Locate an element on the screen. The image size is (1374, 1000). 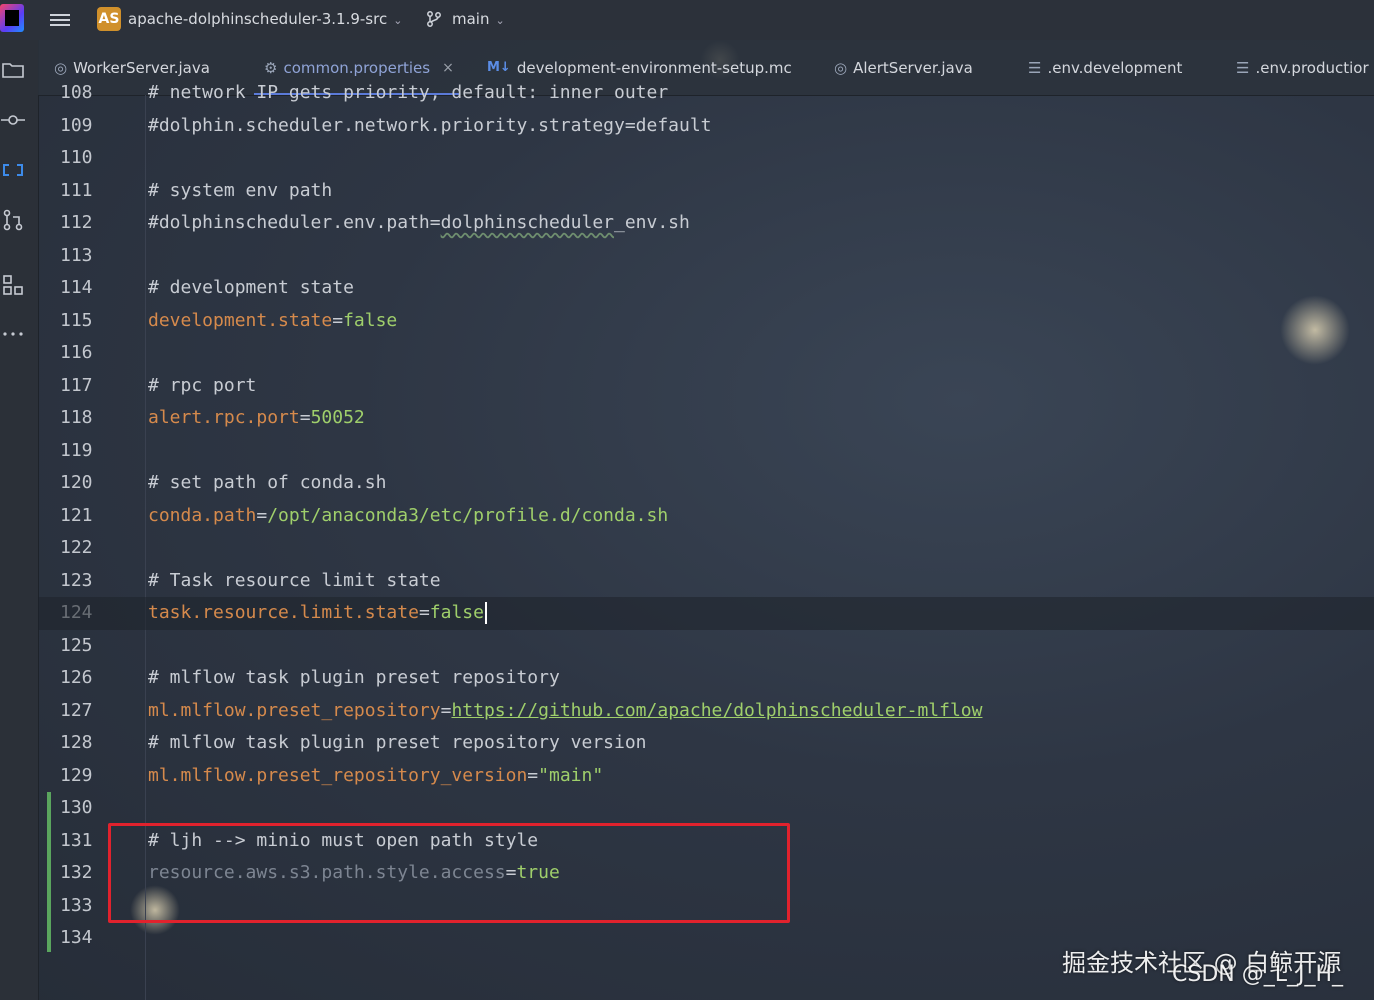
property-key: alert.rpc.port is located at coordinates (224, 417).